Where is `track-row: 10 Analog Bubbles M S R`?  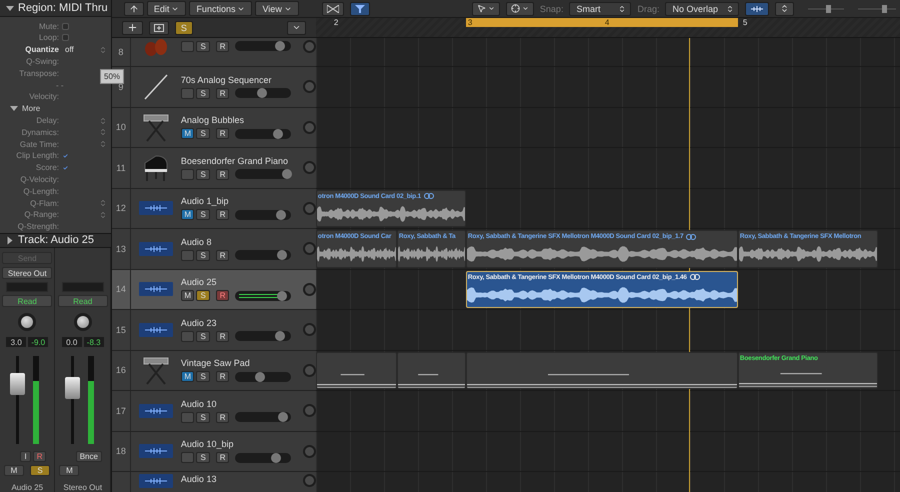
track-row: 10 Analog Bubbles M S R is located at coordinates (214, 128).